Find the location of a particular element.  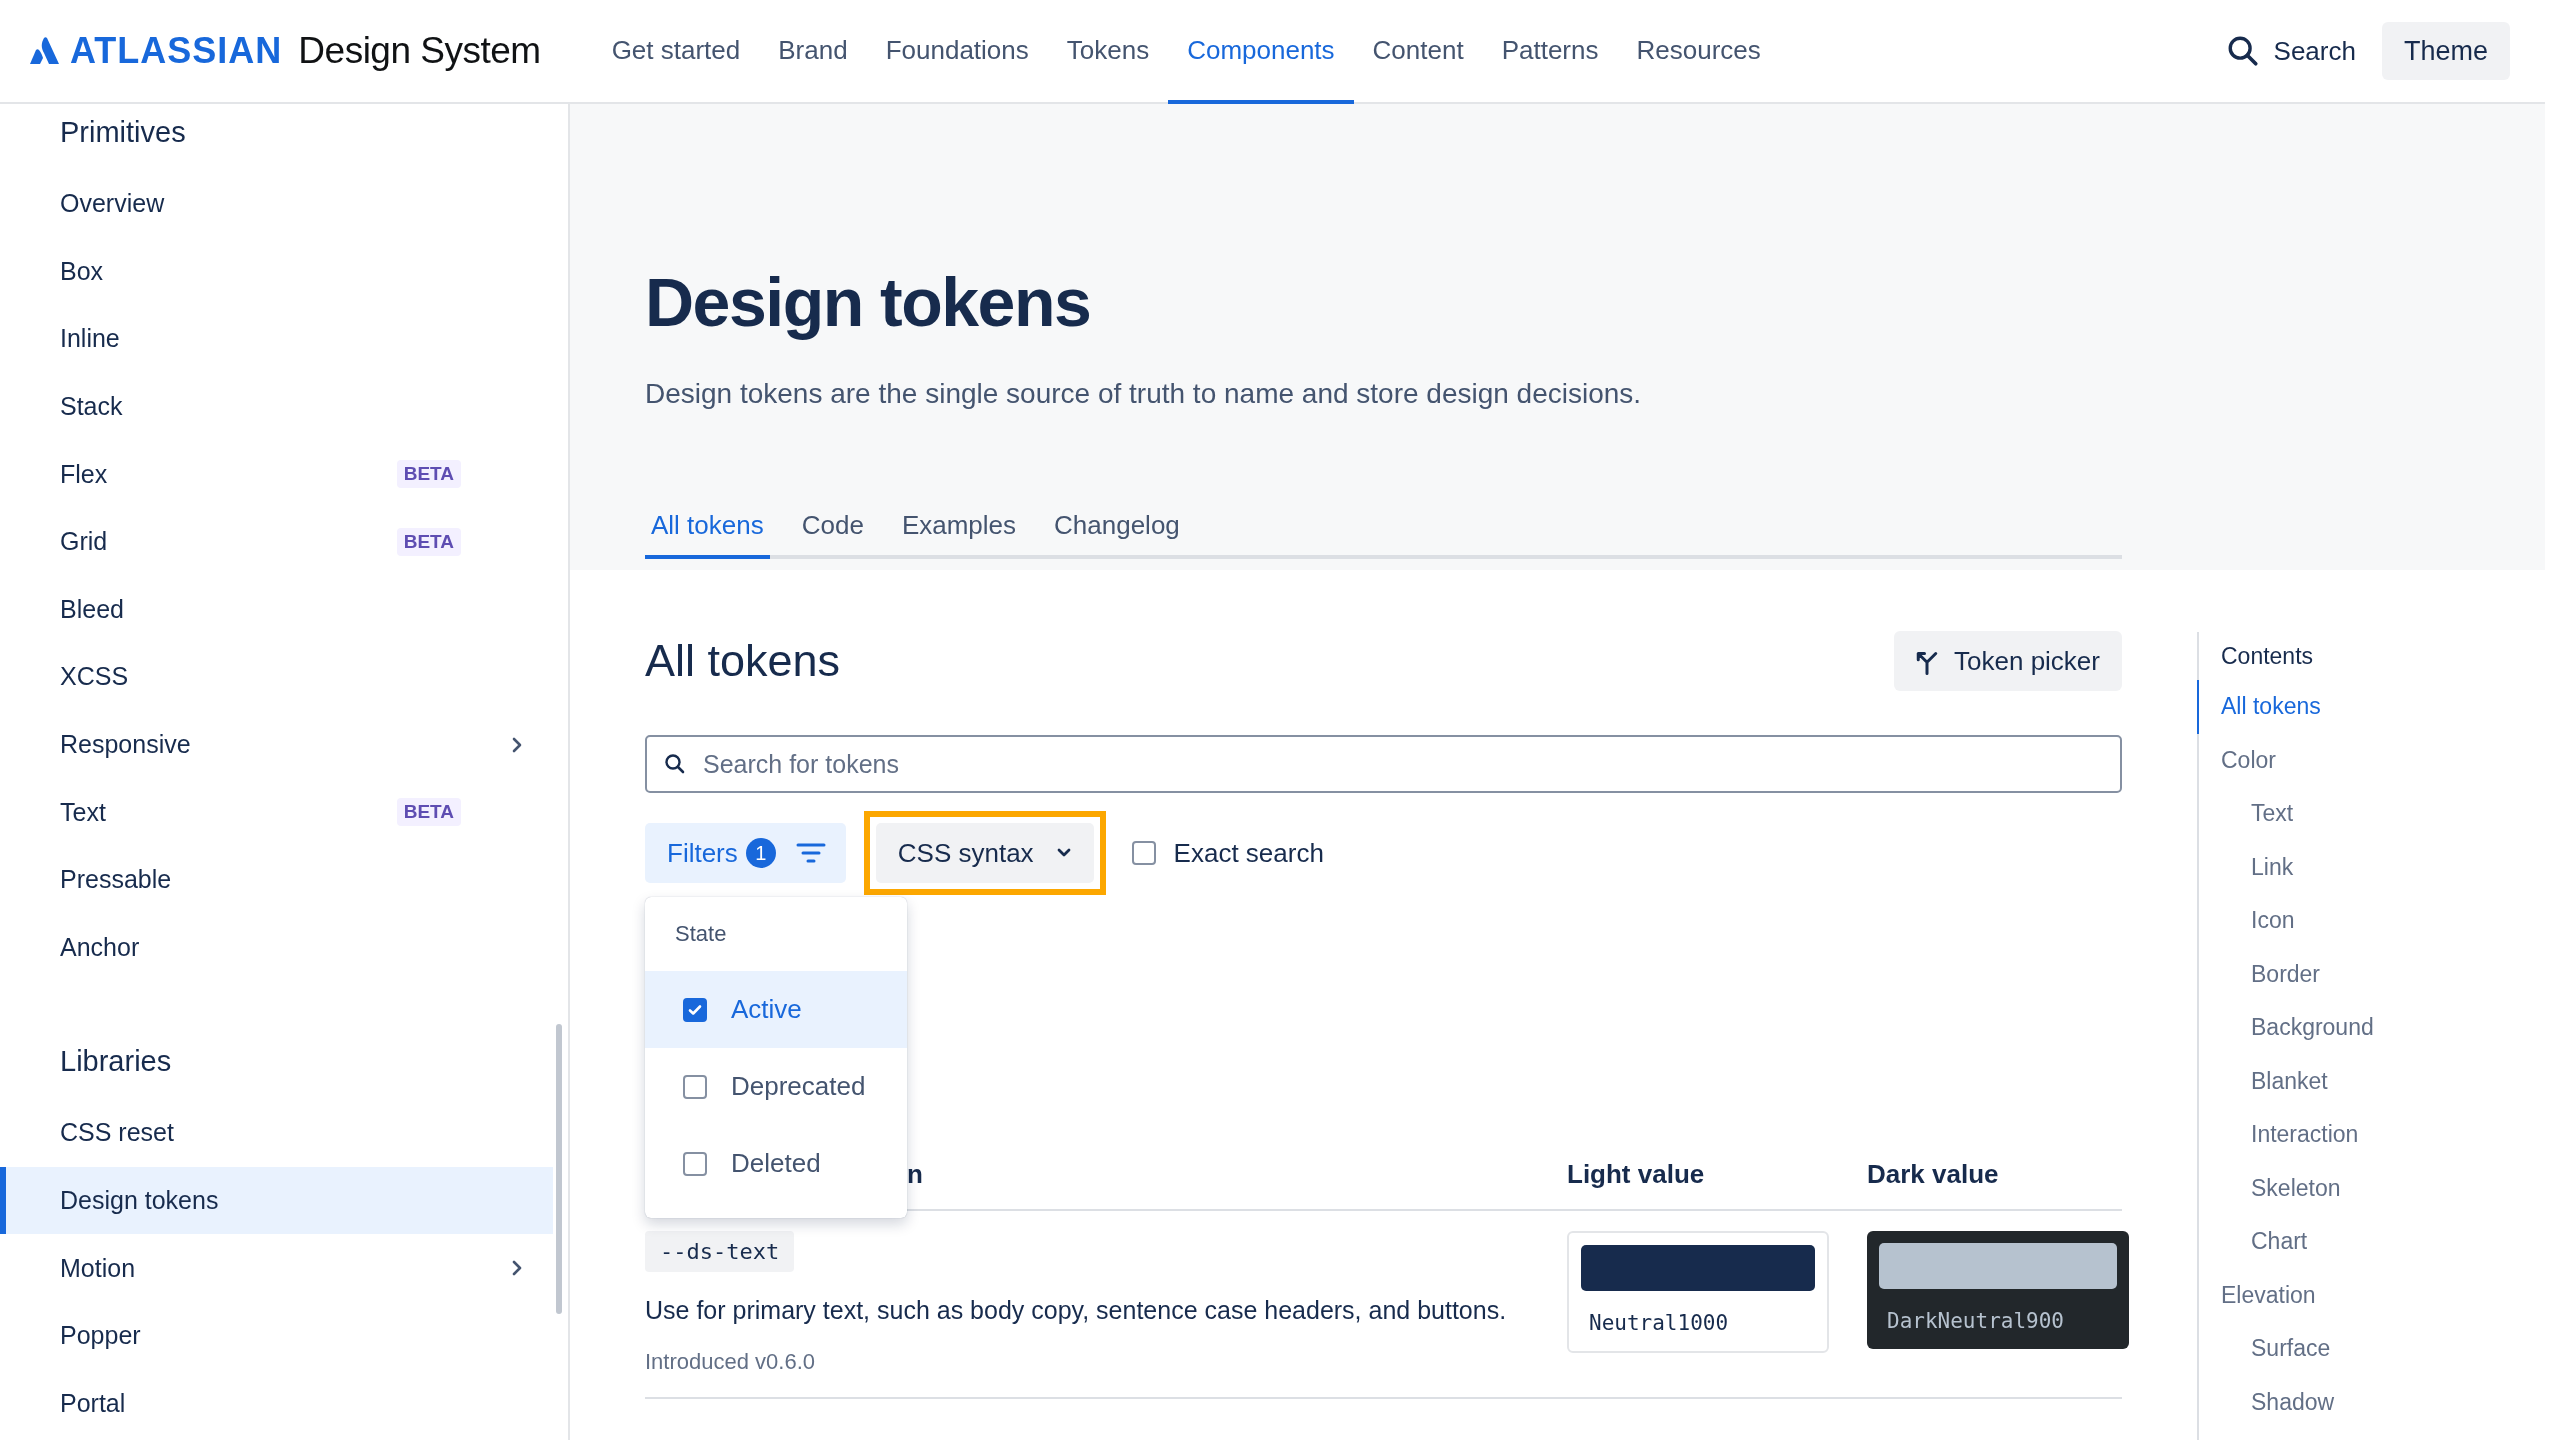

token-description: Use for primary text, such as body copy, sentence case headers, and buttons. is located at coordinates (1076, 1310).